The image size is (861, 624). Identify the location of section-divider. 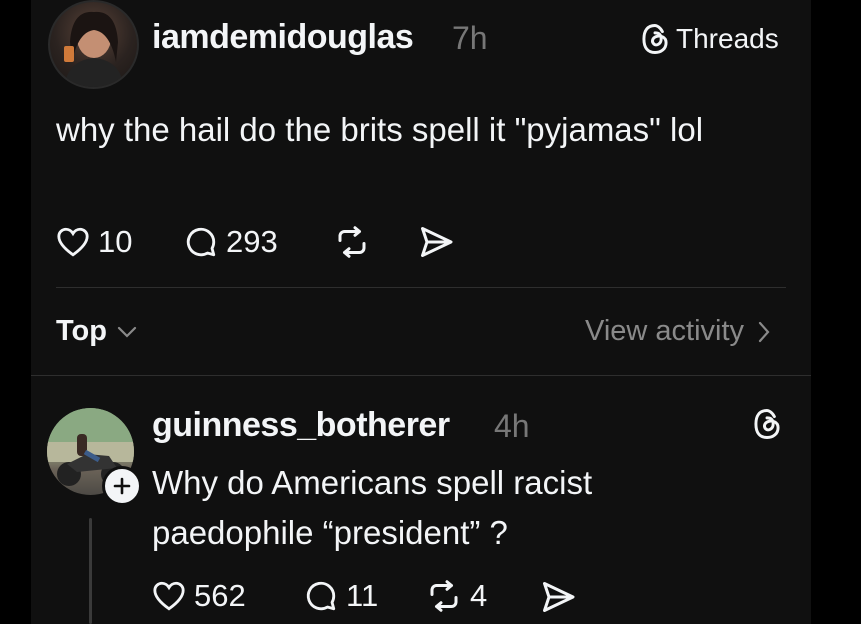
(421, 375).